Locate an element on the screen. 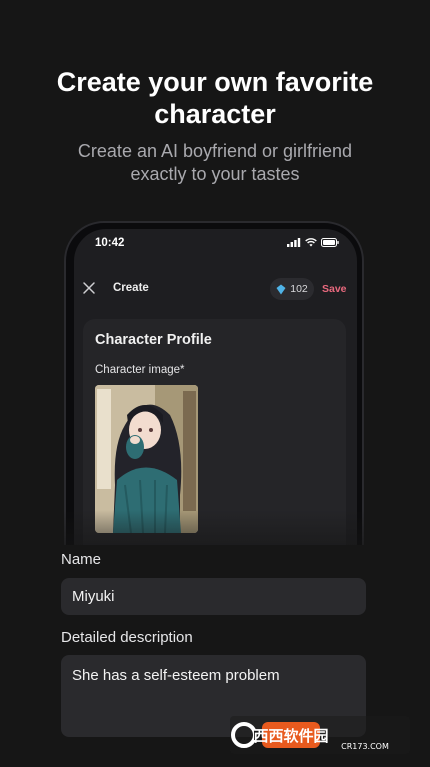 The image size is (430, 767). wifi-icon is located at coordinates (311, 242).